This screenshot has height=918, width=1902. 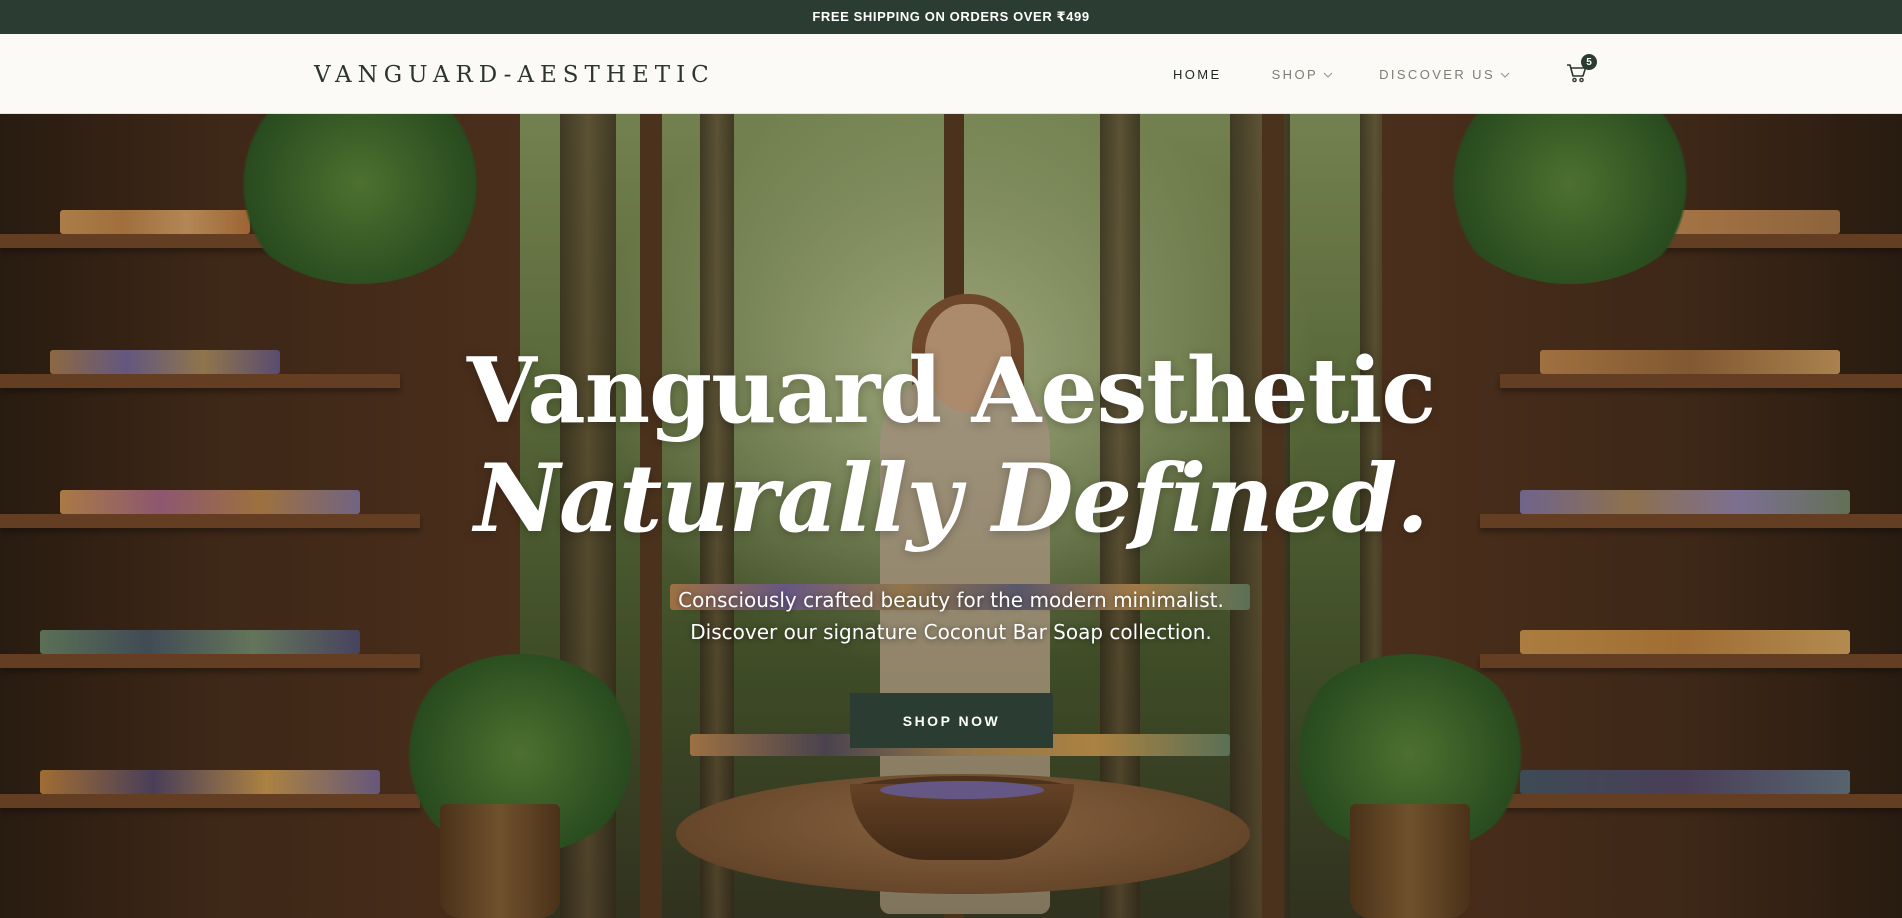 I want to click on nav-discover-us: DISCOVER US, so click(x=1444, y=74).